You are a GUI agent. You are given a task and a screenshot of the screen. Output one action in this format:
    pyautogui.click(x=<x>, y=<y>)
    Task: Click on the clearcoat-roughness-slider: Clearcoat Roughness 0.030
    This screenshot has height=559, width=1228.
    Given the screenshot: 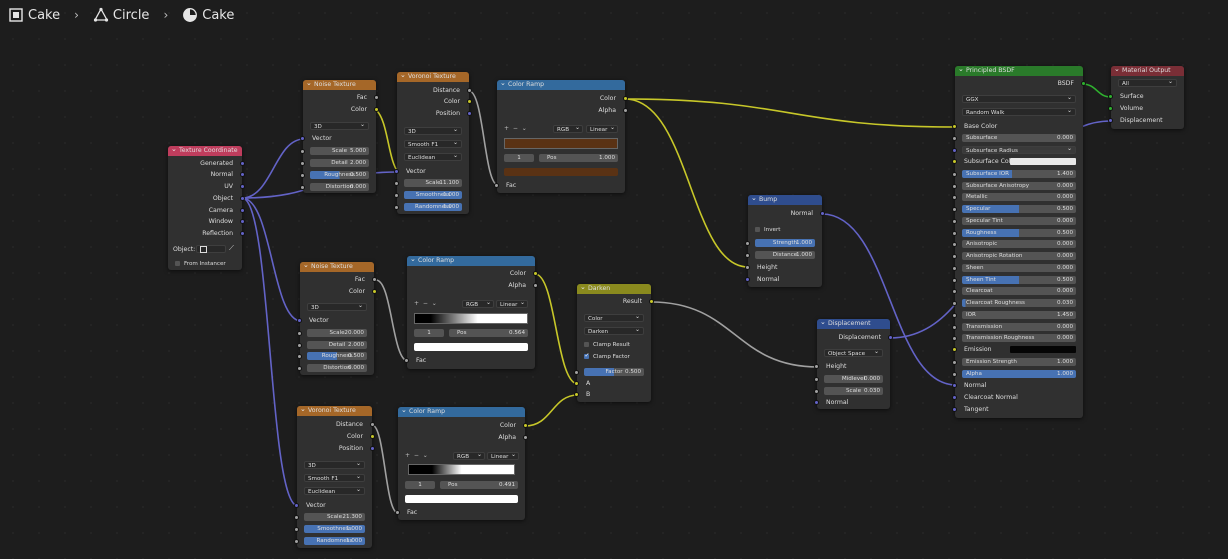 What is the action you would take?
    pyautogui.click(x=1019, y=303)
    